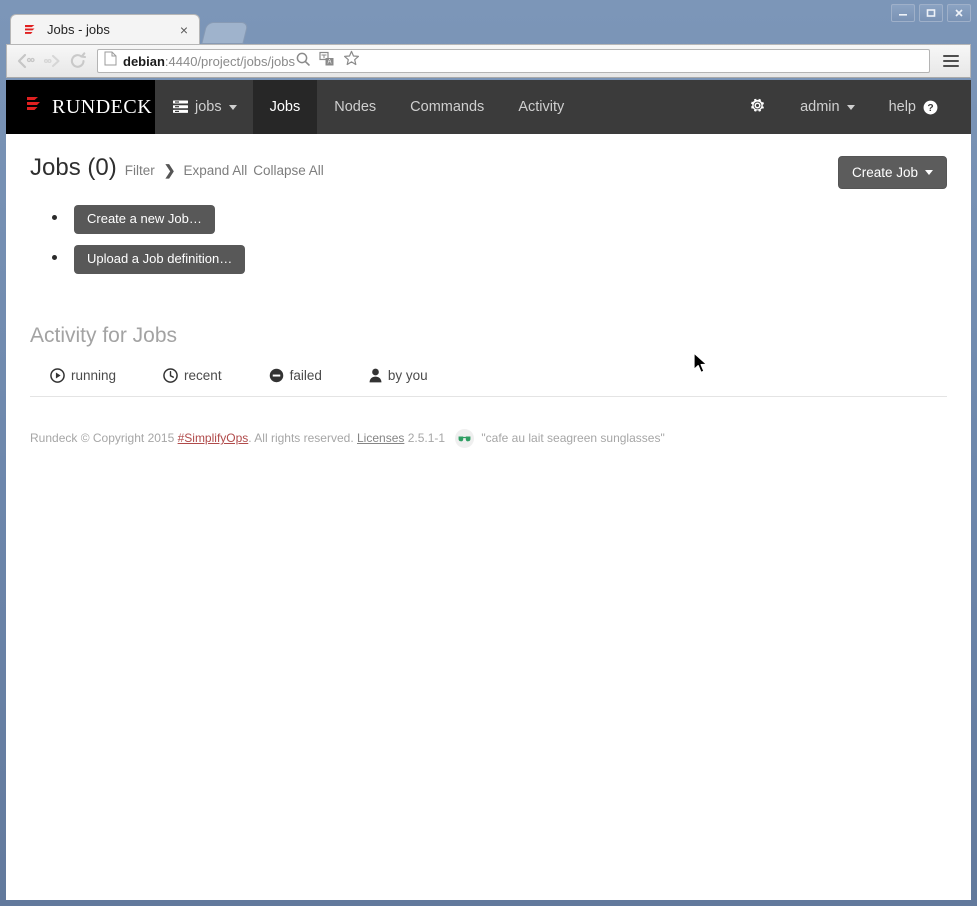  I want to click on browser-toolbar: debian:4440/project/jobs/jobs A, so click(488, 61).